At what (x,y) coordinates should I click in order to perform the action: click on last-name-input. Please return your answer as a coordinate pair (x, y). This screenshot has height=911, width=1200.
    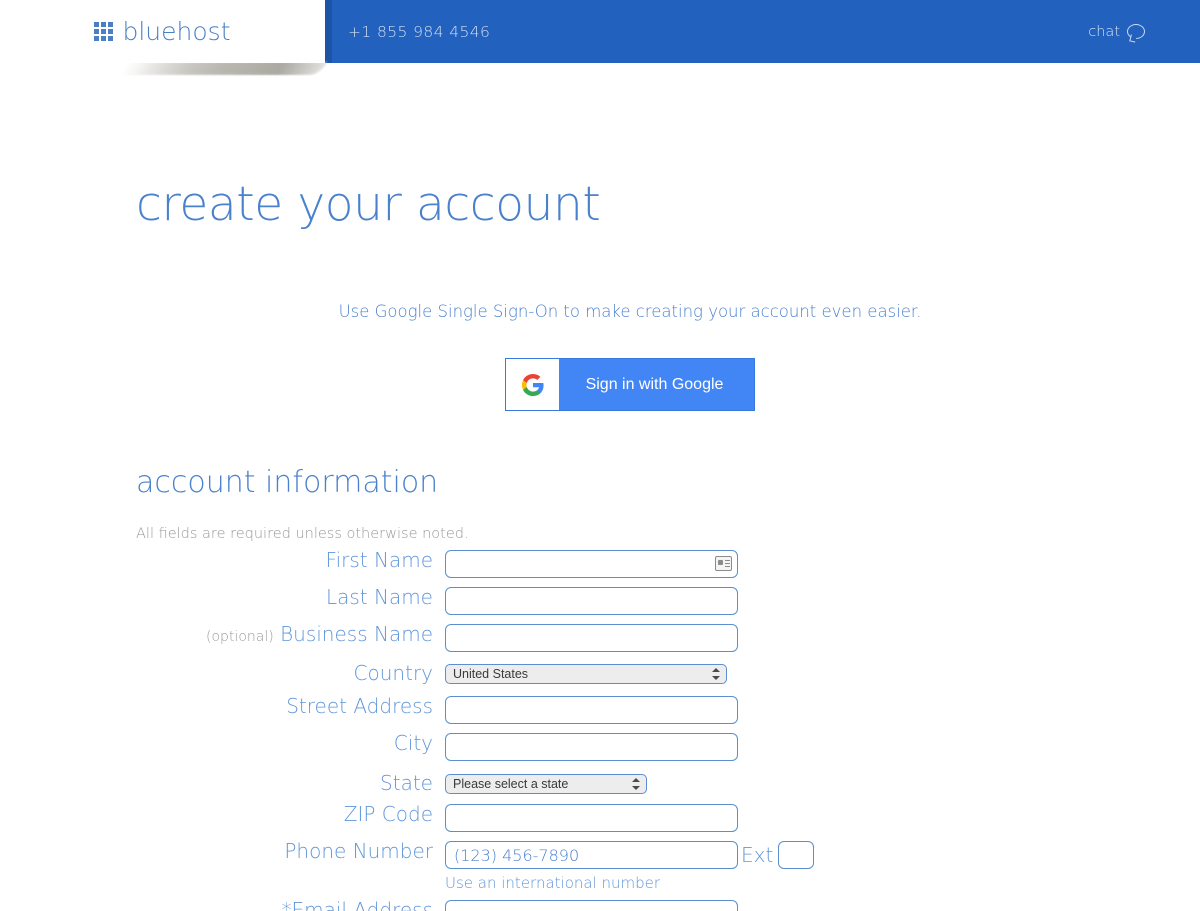
    Looking at the image, I should click on (591, 601).